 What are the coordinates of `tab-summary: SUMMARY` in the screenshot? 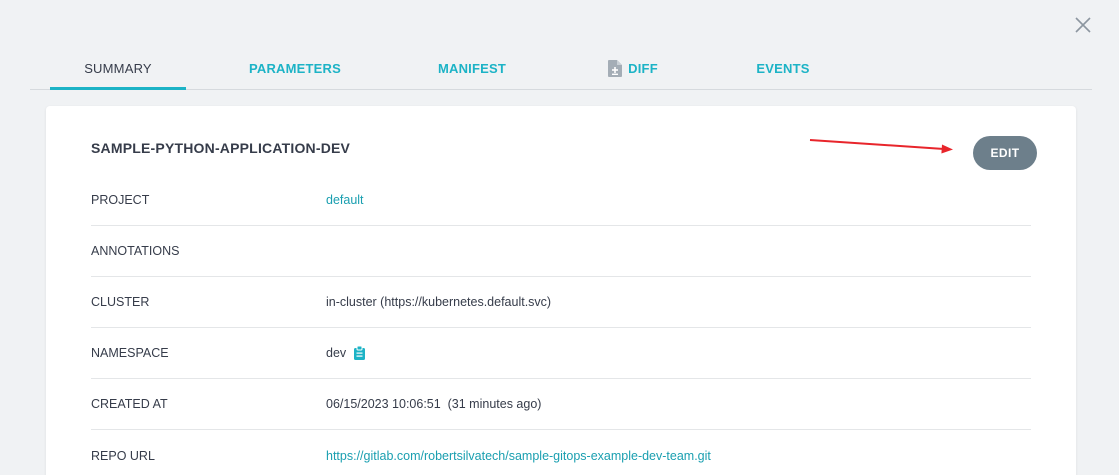 It's located at (118, 69).